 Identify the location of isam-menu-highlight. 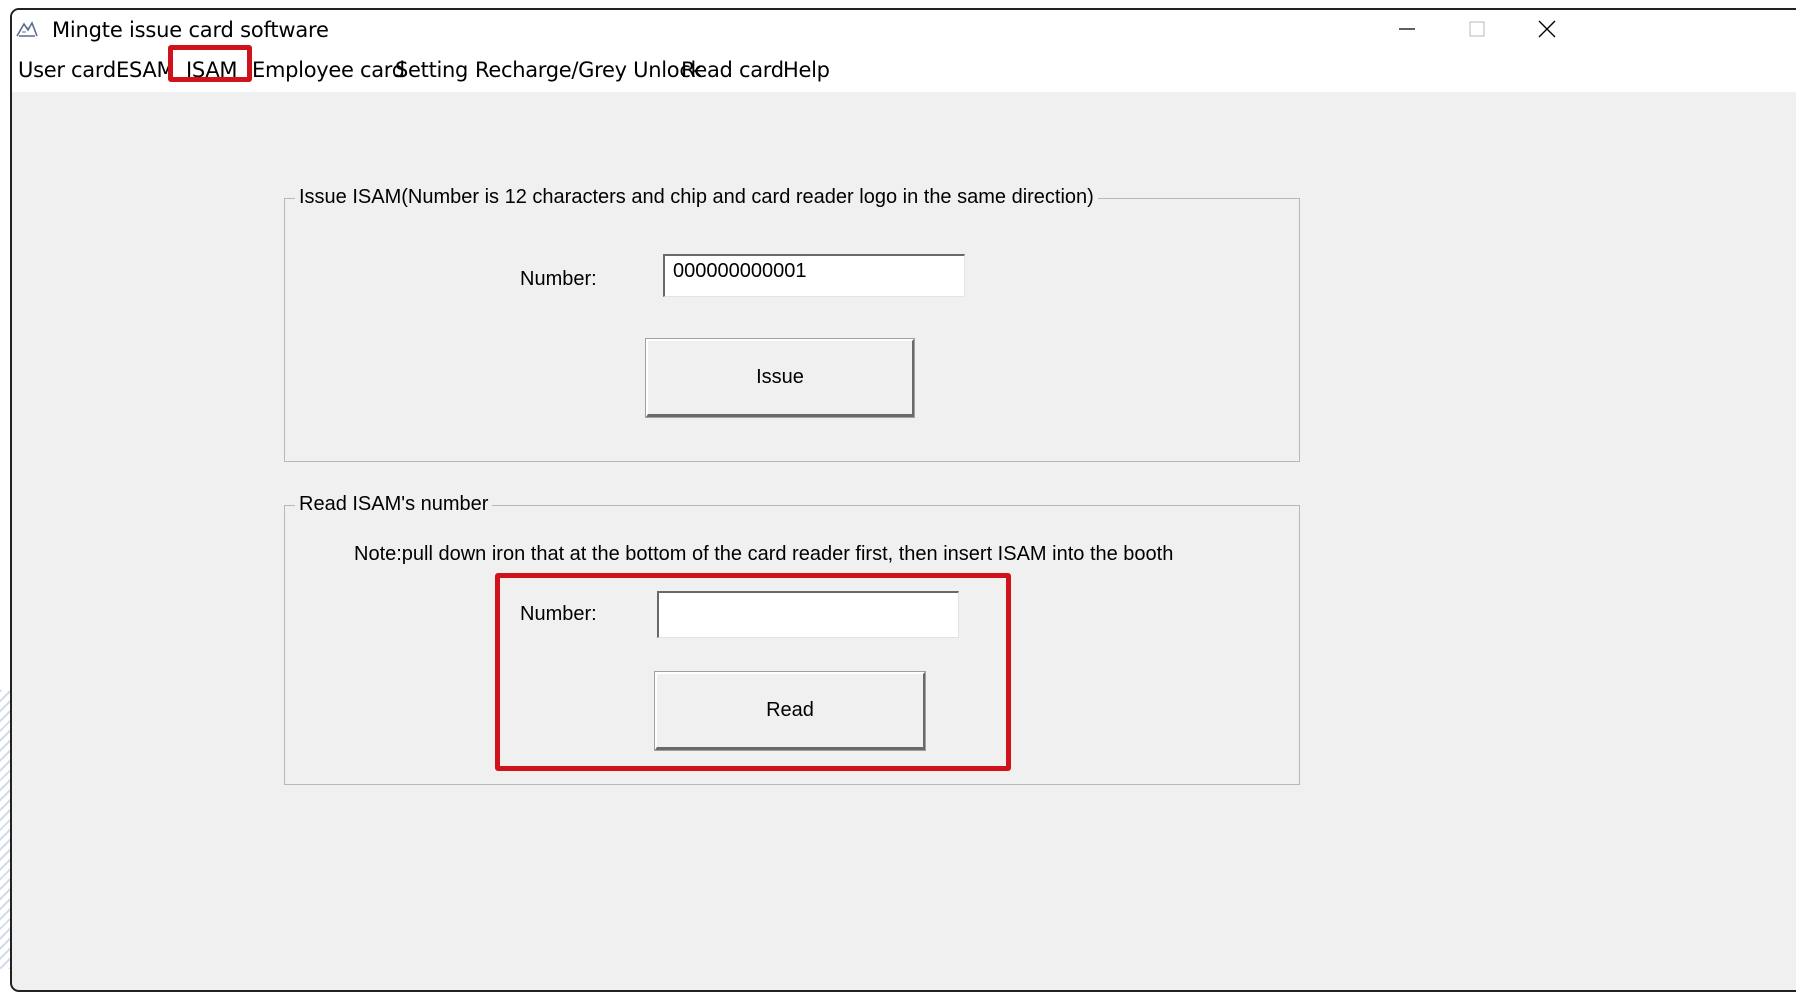
(210, 63).